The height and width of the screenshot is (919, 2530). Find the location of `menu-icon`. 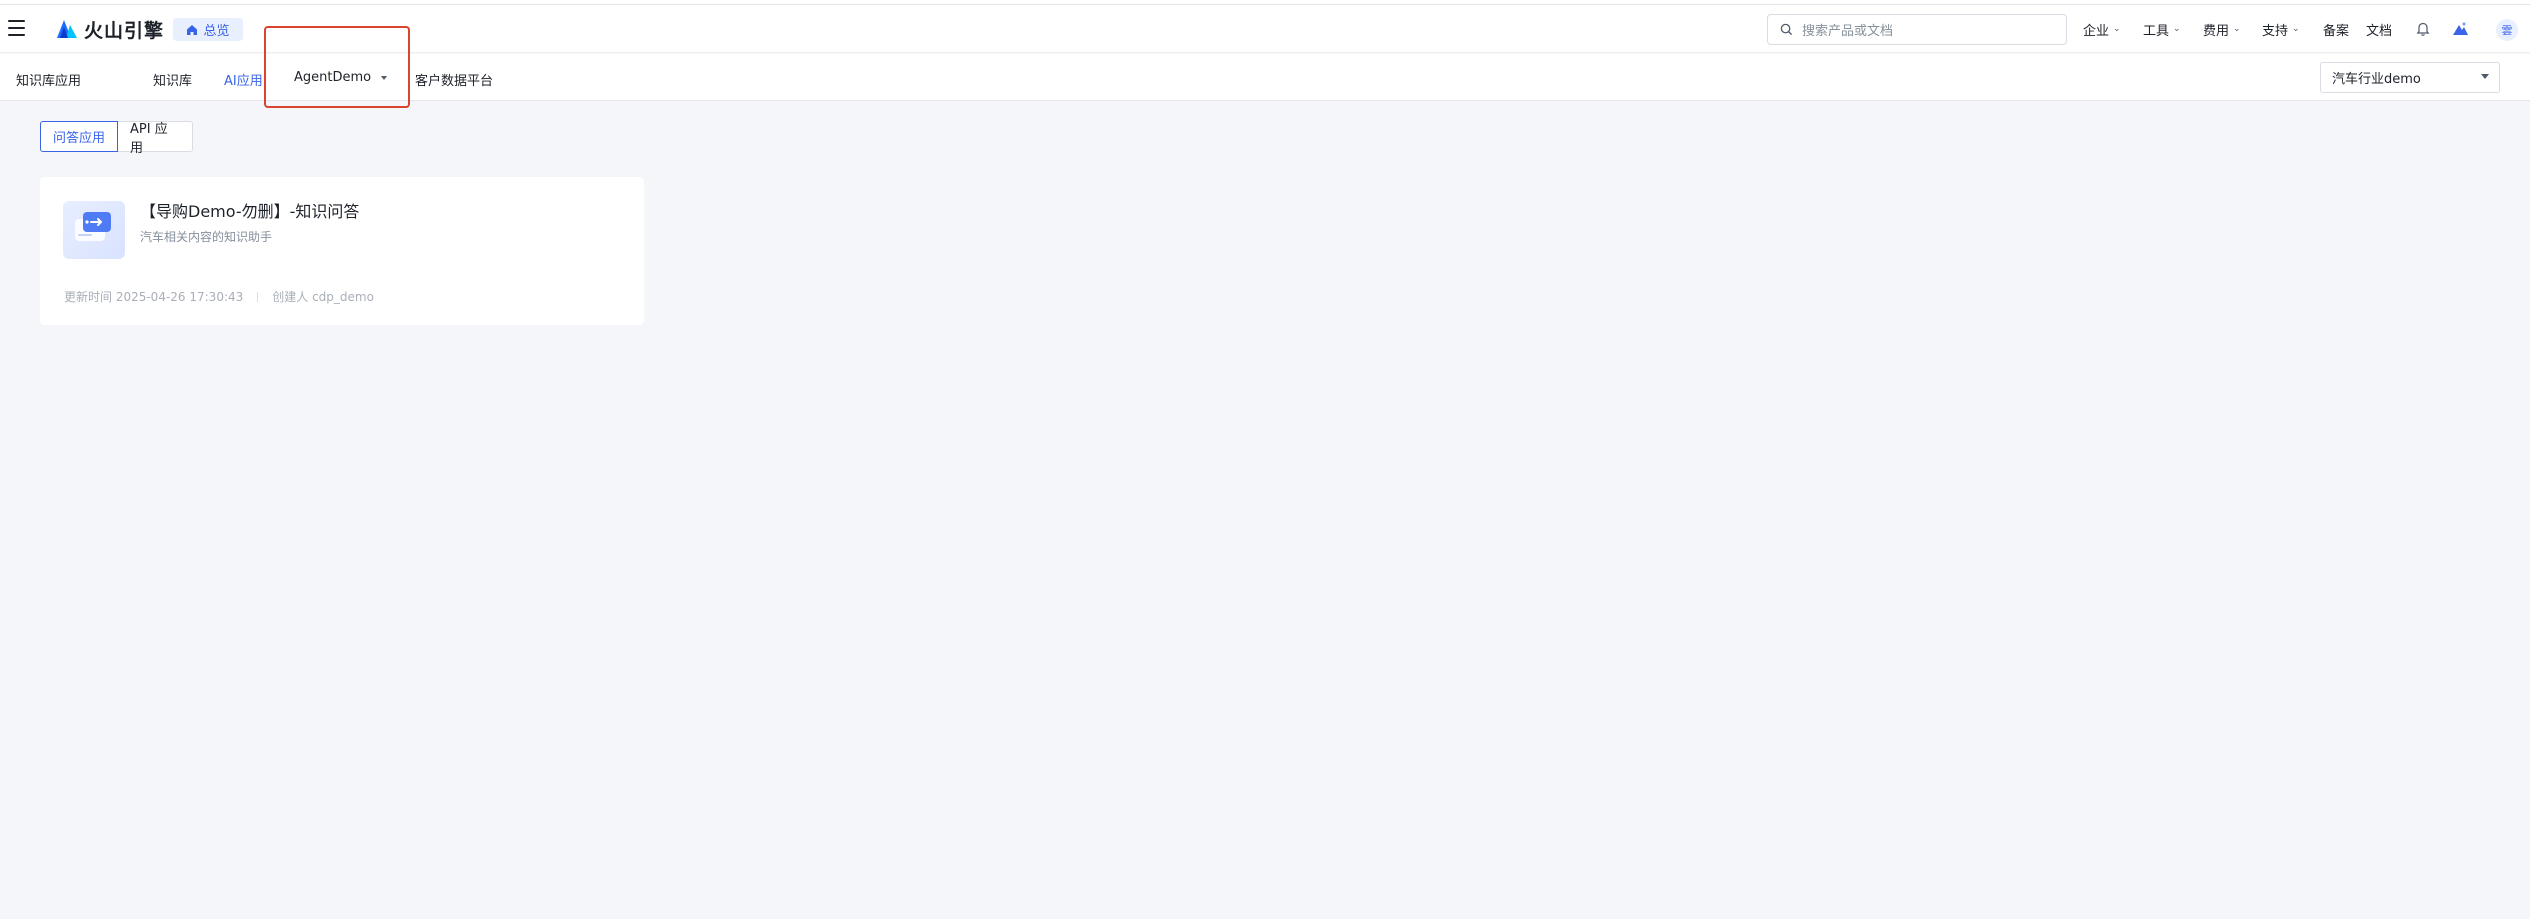

menu-icon is located at coordinates (17, 28).